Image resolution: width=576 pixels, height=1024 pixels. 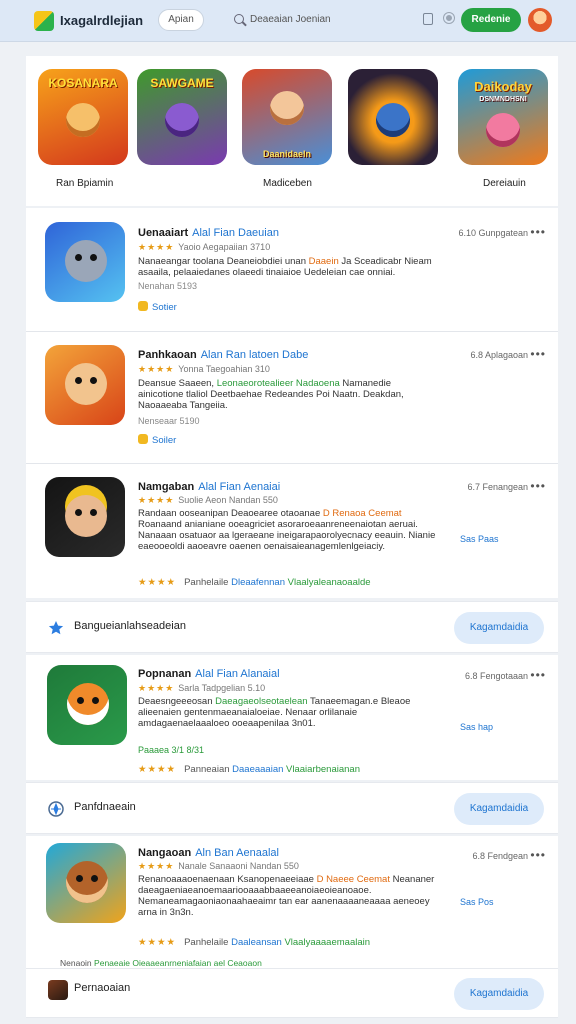 I want to click on avatar, so click(x=540, y=20).